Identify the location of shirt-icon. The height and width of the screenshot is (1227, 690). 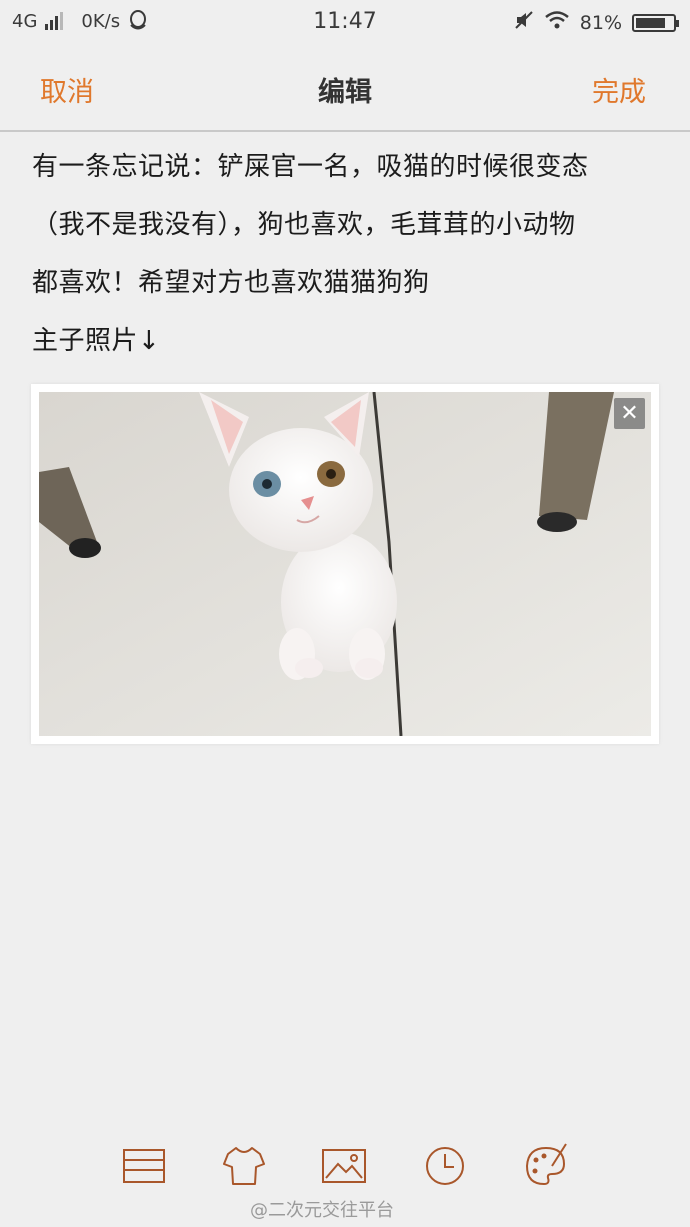
(244, 1164).